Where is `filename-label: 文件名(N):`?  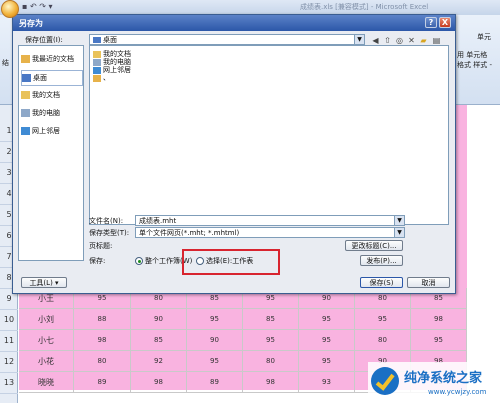
filename-label: 文件名(N): is located at coordinates (106, 221).